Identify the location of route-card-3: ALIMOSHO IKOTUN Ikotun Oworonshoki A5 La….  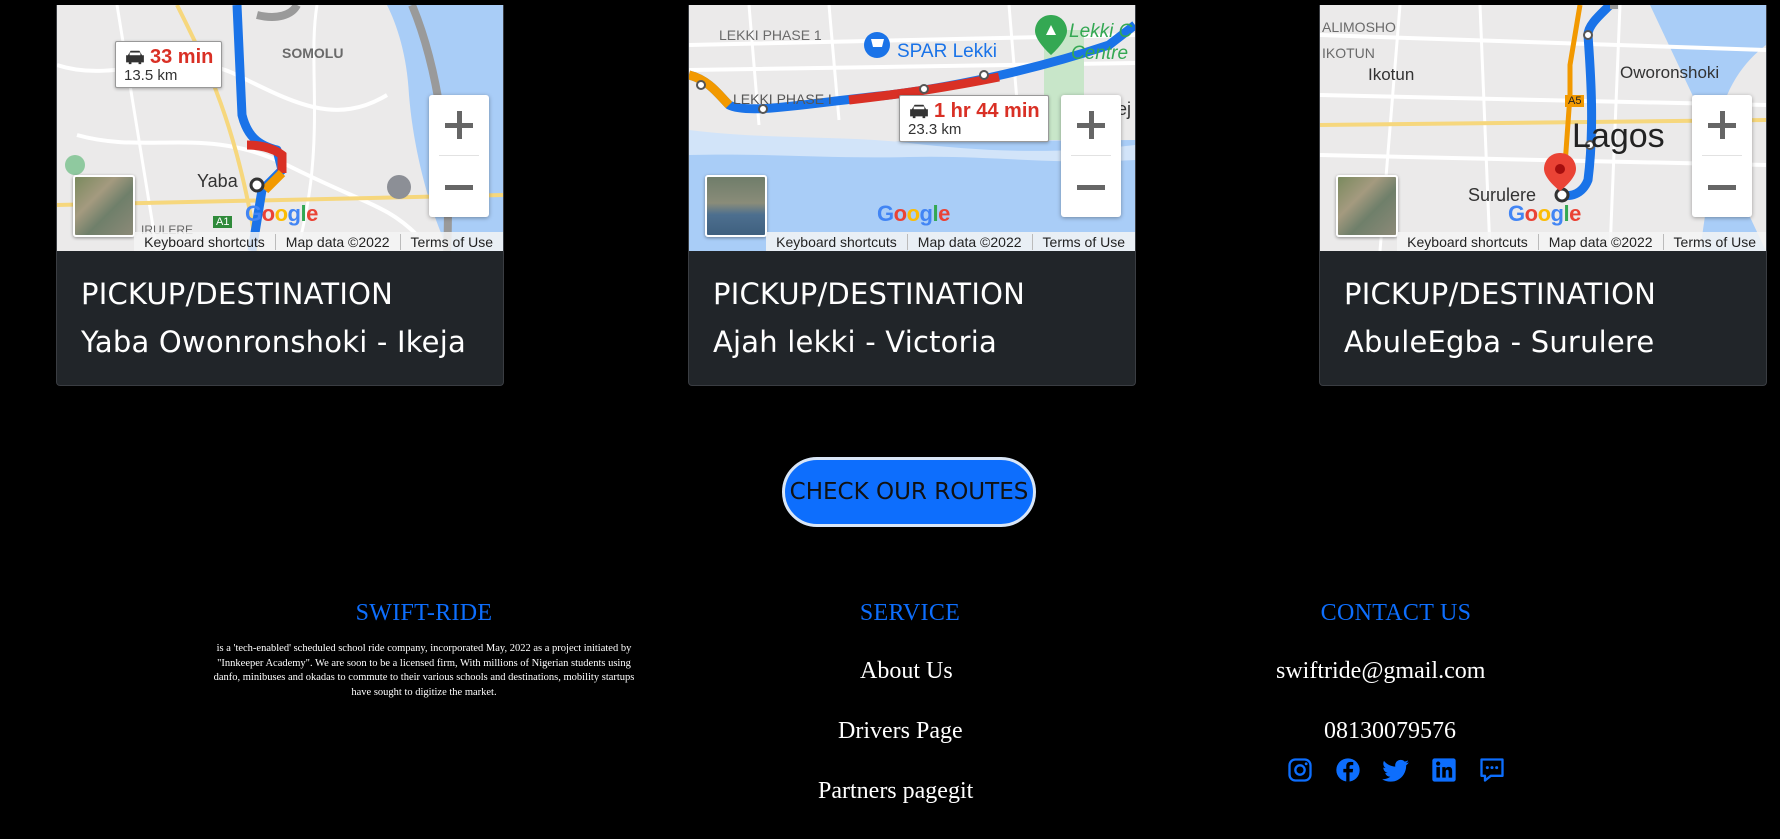
(1543, 195).